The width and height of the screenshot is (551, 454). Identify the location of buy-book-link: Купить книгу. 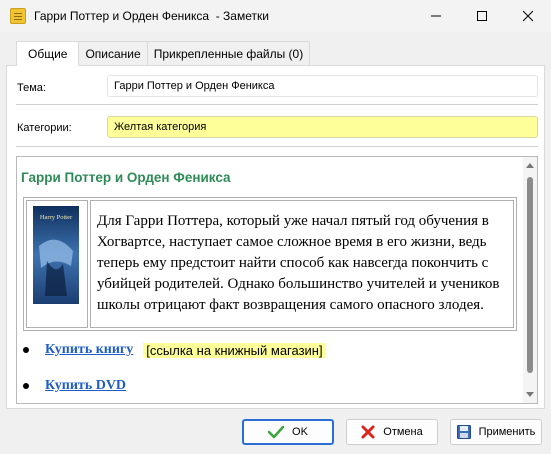
(89, 350).